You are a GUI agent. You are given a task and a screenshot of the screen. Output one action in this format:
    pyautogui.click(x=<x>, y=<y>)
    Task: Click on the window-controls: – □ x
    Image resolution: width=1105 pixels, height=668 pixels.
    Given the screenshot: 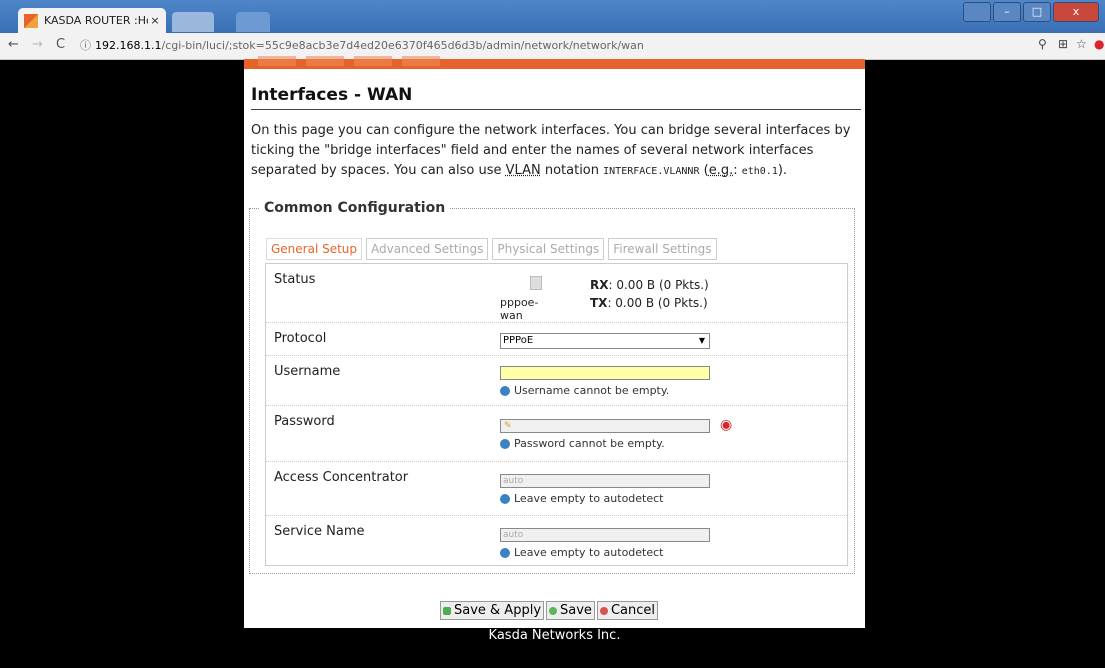 What is the action you would take?
    pyautogui.click(x=1031, y=12)
    